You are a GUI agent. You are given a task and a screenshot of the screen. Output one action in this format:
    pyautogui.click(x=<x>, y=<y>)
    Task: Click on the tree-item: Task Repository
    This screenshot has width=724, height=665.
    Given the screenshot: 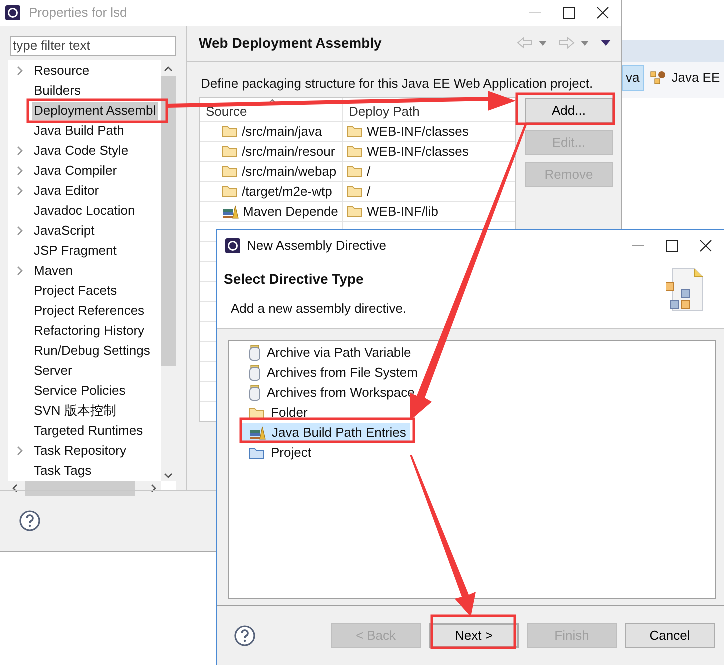 What is the action you would take?
    pyautogui.click(x=80, y=451)
    